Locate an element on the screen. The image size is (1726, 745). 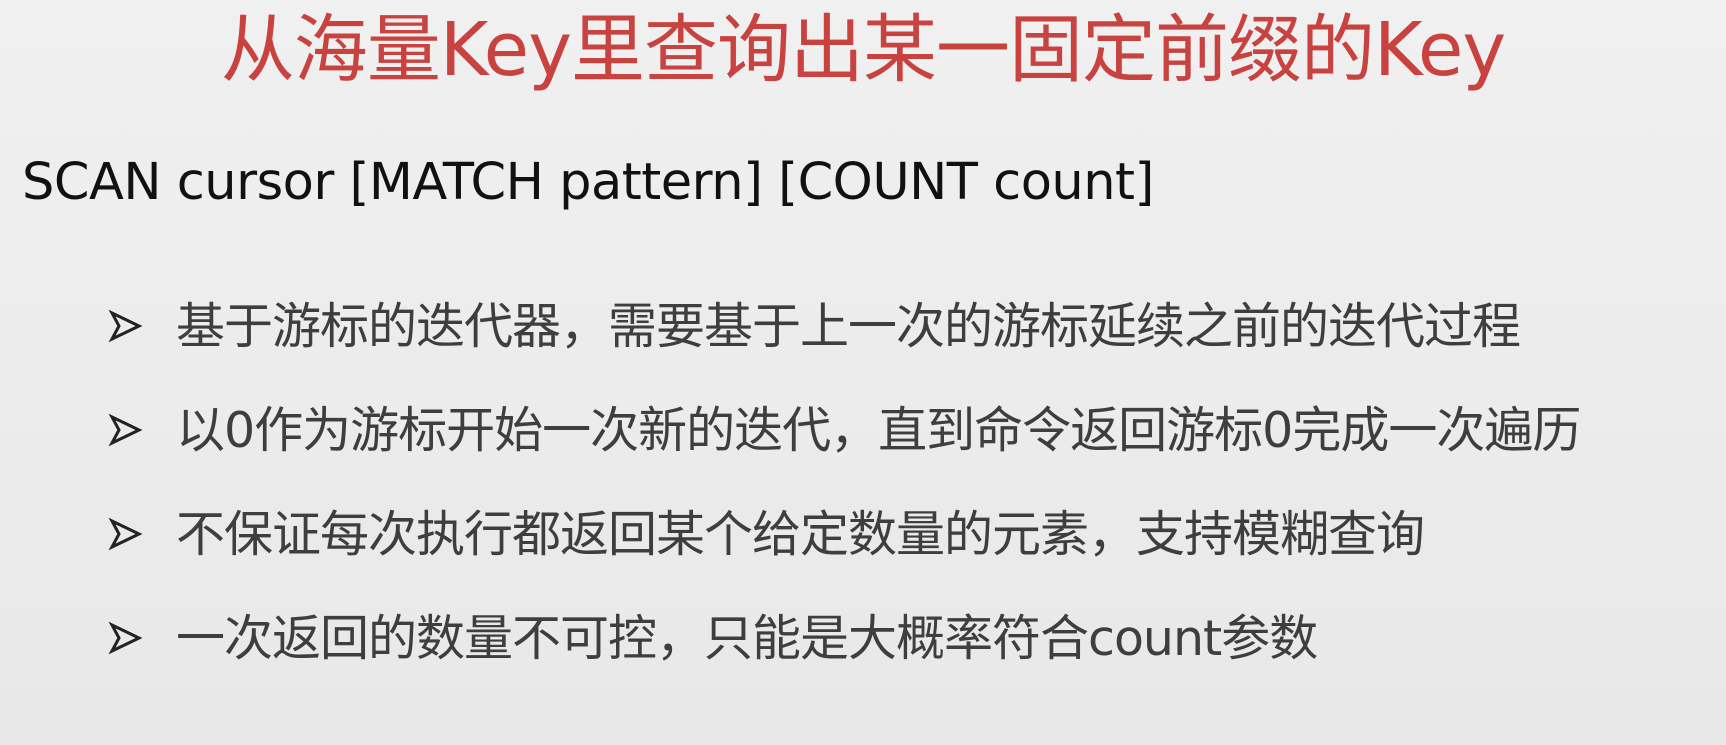
bullet-item: 一次返回的数量不可控，只能是大概率符合count参数 is located at coordinates (913, 643).